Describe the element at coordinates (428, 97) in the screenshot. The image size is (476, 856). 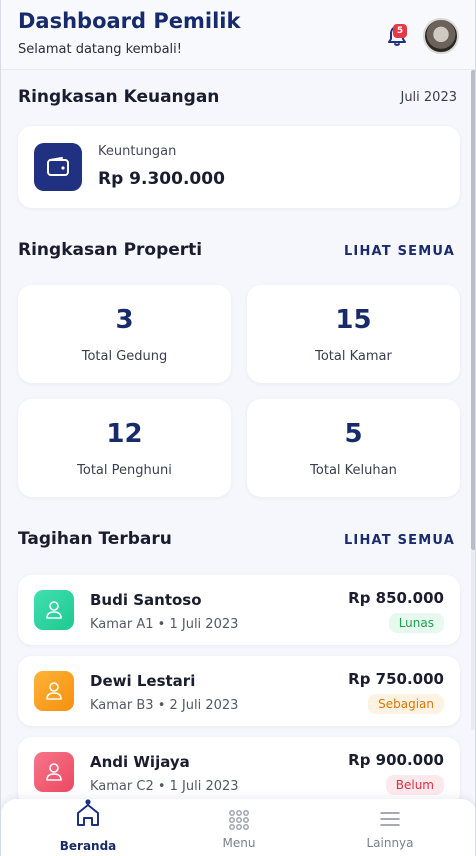
I see `finance-period: Juli 2023` at that location.